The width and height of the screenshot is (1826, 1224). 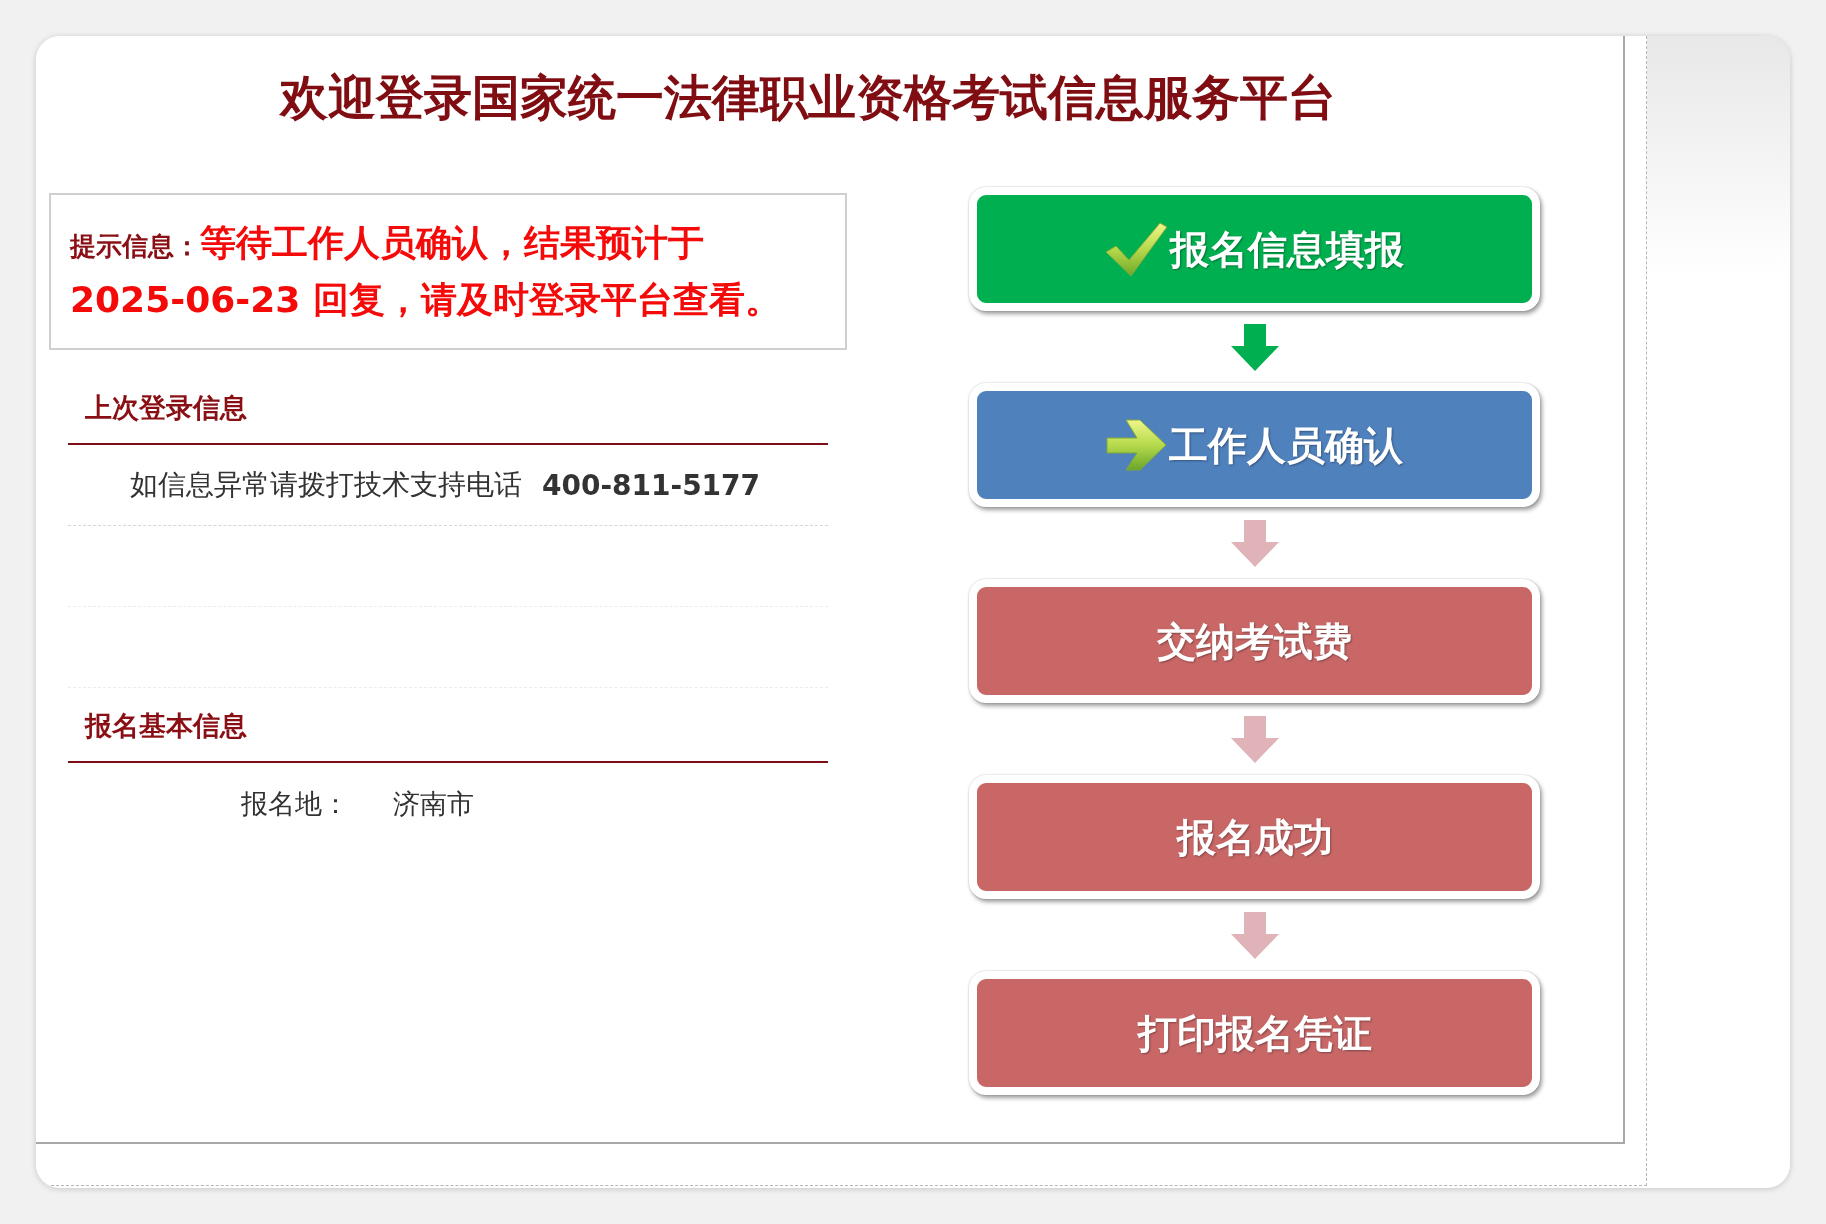 What do you see at coordinates (1136, 249) in the screenshot?
I see `check-icon` at bounding box center [1136, 249].